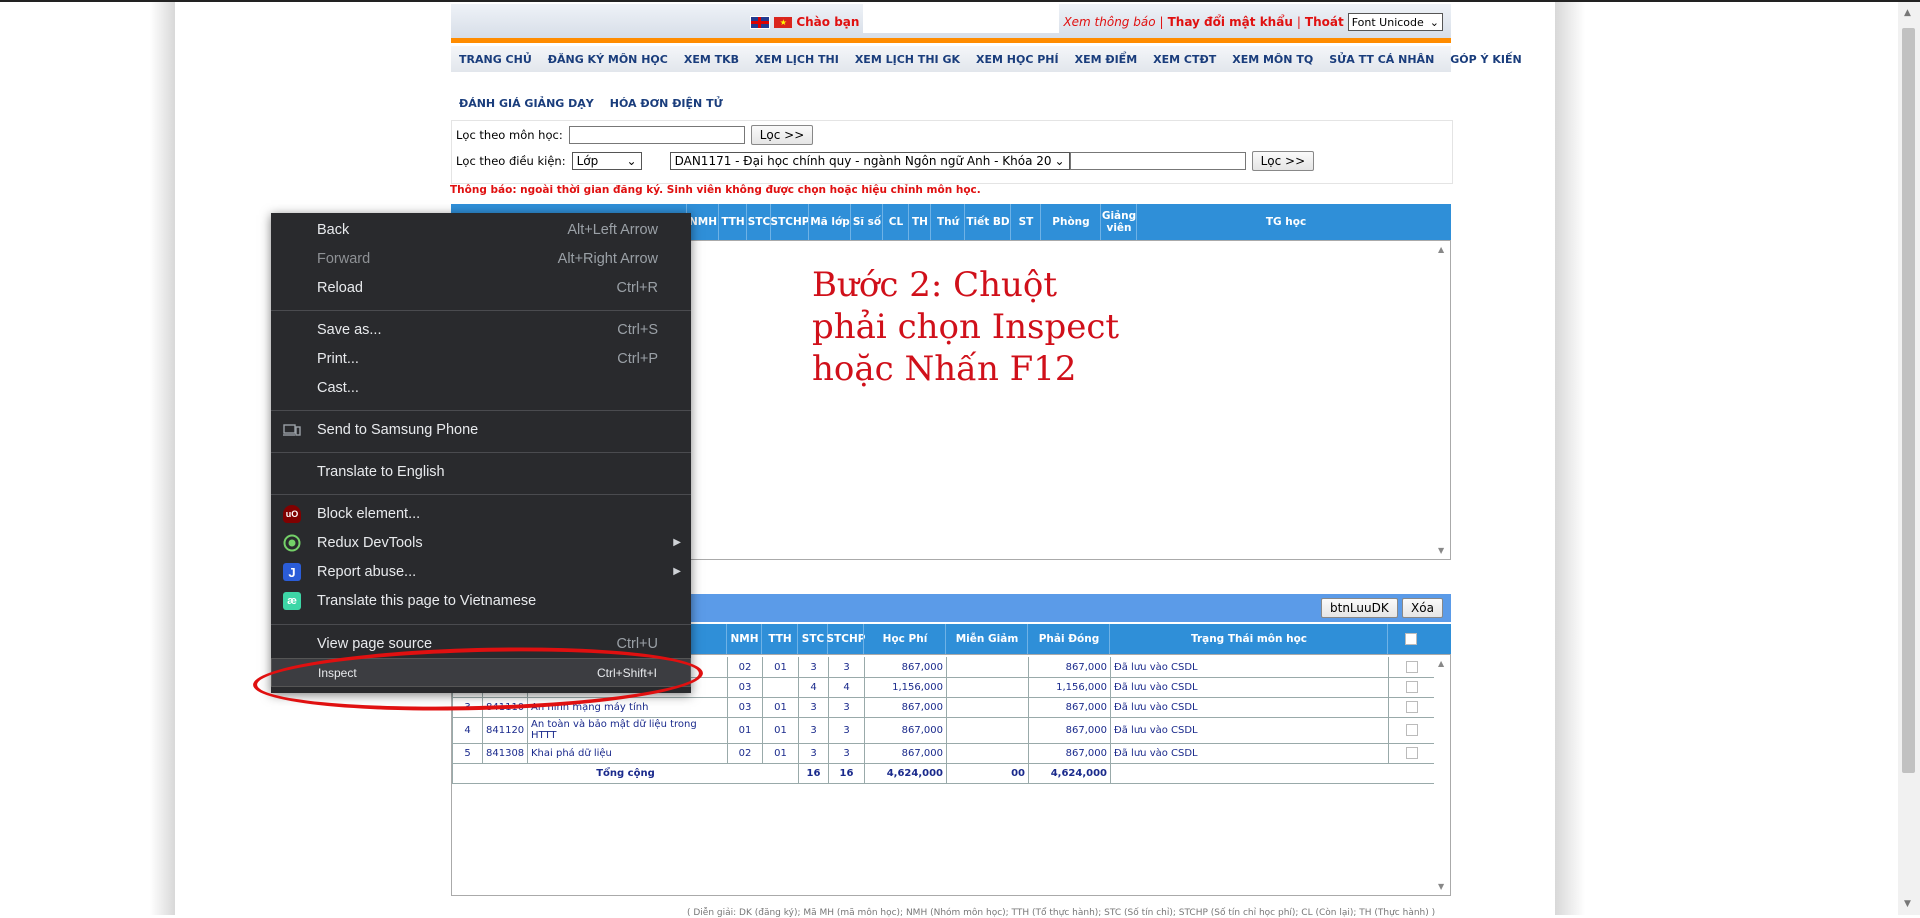 Image resolution: width=1920 pixels, height=918 pixels. Describe the element at coordinates (375, 643) in the screenshot. I see `menu-item-label: View page source` at that location.